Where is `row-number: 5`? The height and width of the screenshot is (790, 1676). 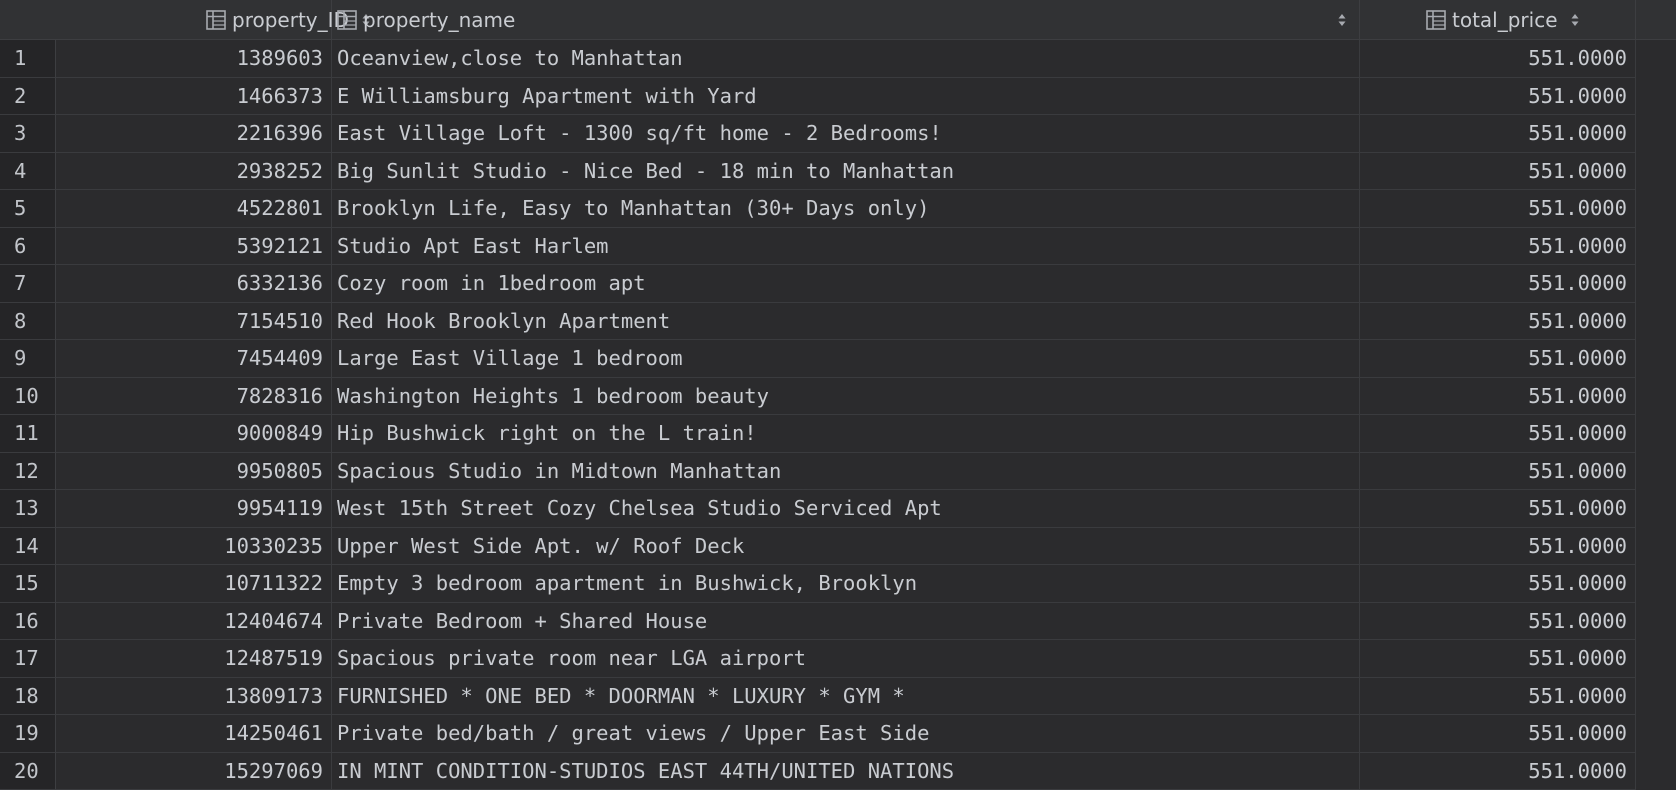 row-number: 5 is located at coordinates (28, 209).